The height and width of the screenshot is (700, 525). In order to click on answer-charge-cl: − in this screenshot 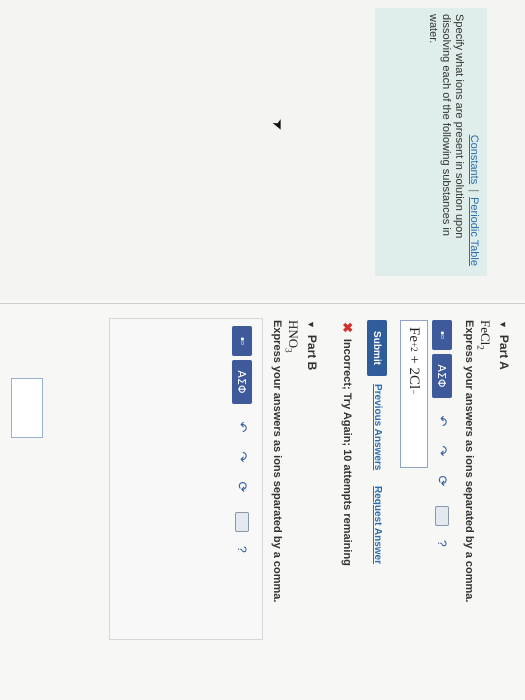, I will do `click(414, 392)`.